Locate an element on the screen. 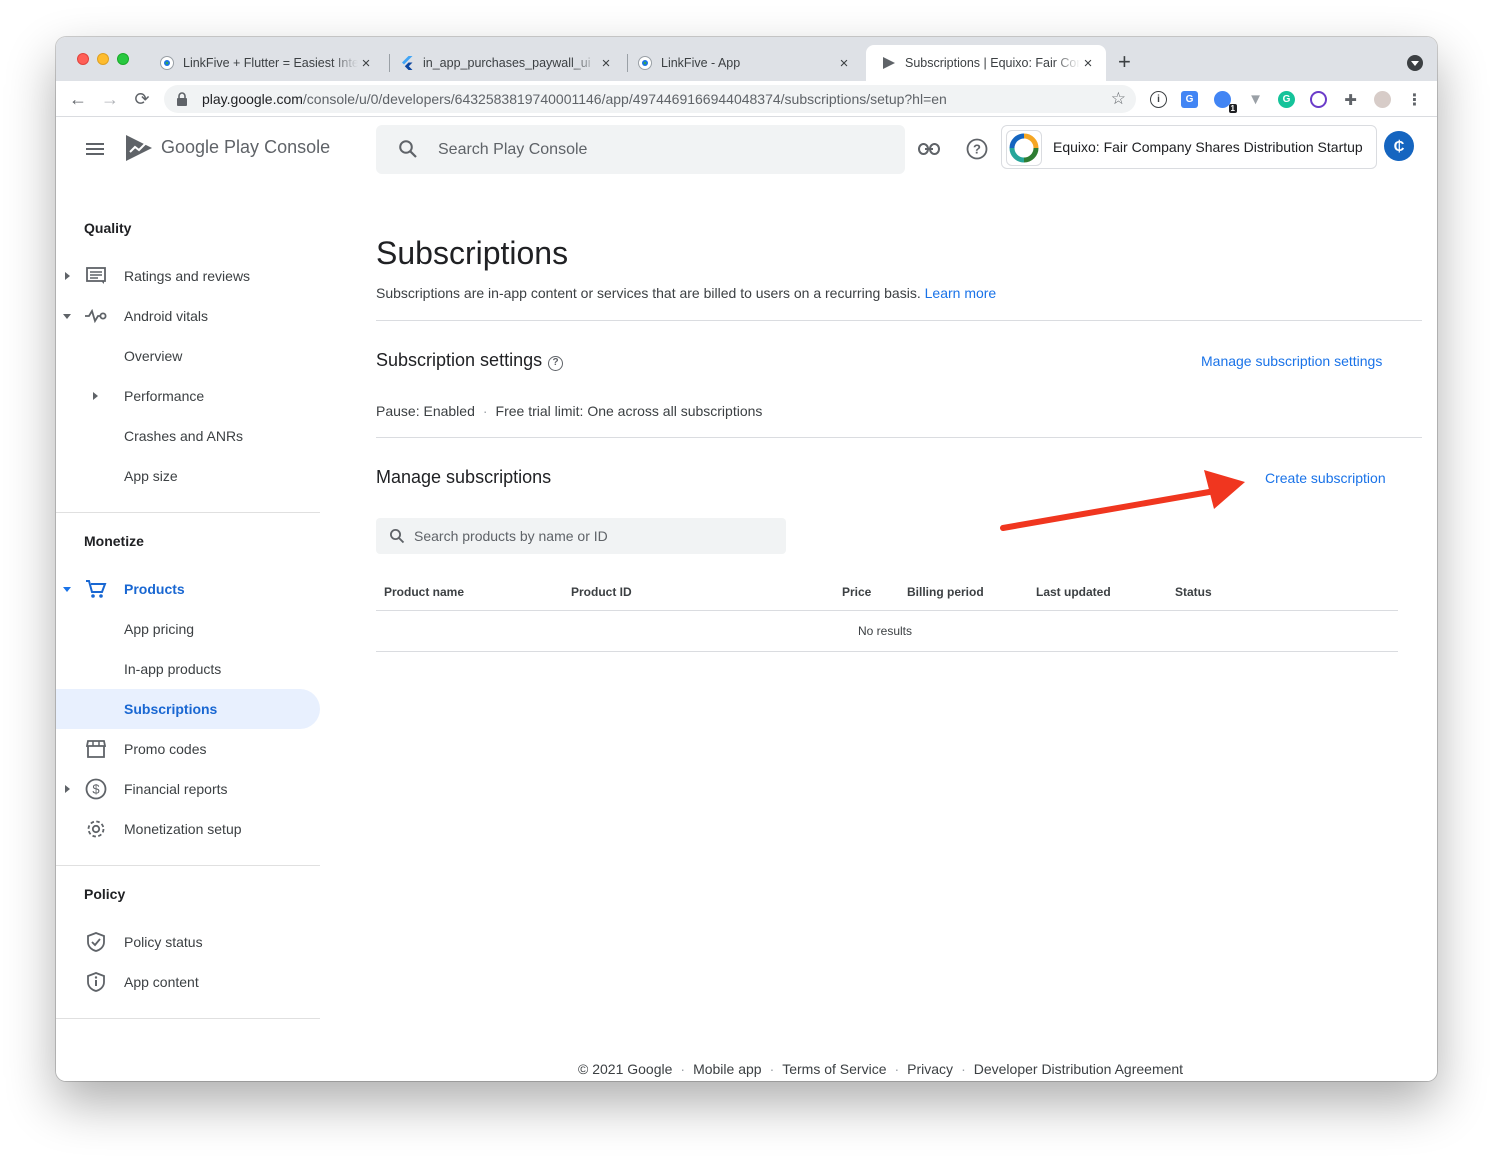 The width and height of the screenshot is (1493, 1156). sidebar-item-promo-codes: Promo codes is located at coordinates (188, 749).